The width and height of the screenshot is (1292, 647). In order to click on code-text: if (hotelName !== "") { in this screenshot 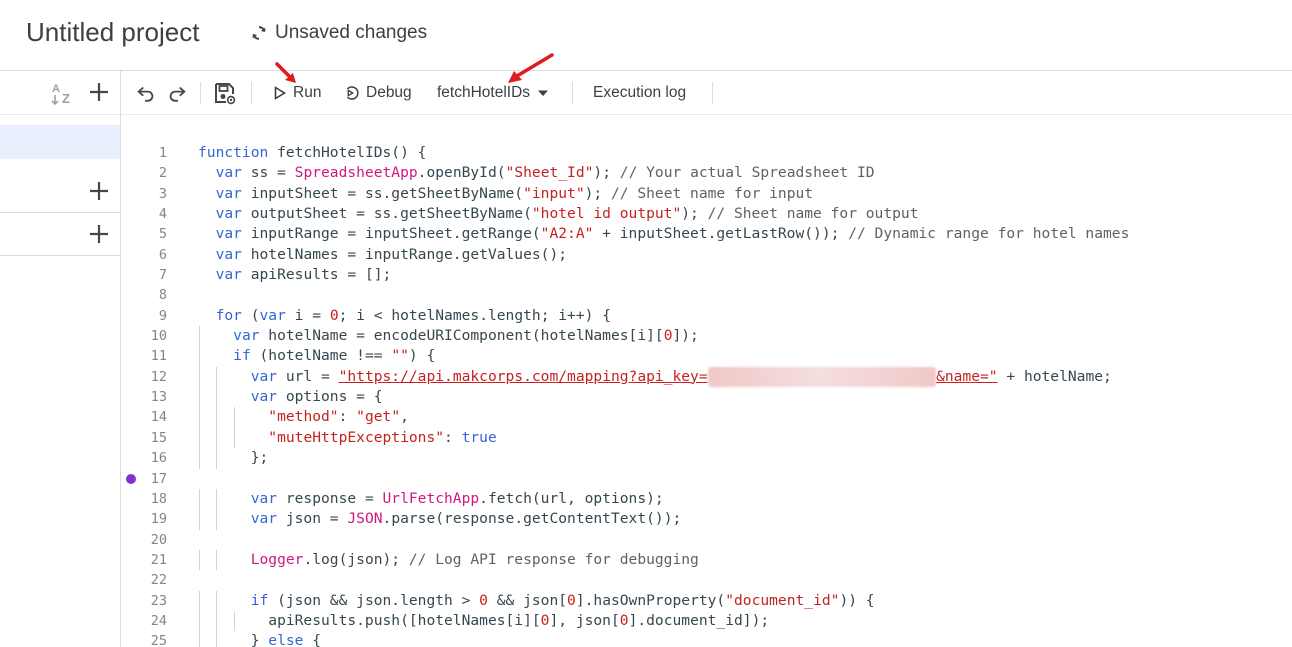, I will do `click(316, 356)`.